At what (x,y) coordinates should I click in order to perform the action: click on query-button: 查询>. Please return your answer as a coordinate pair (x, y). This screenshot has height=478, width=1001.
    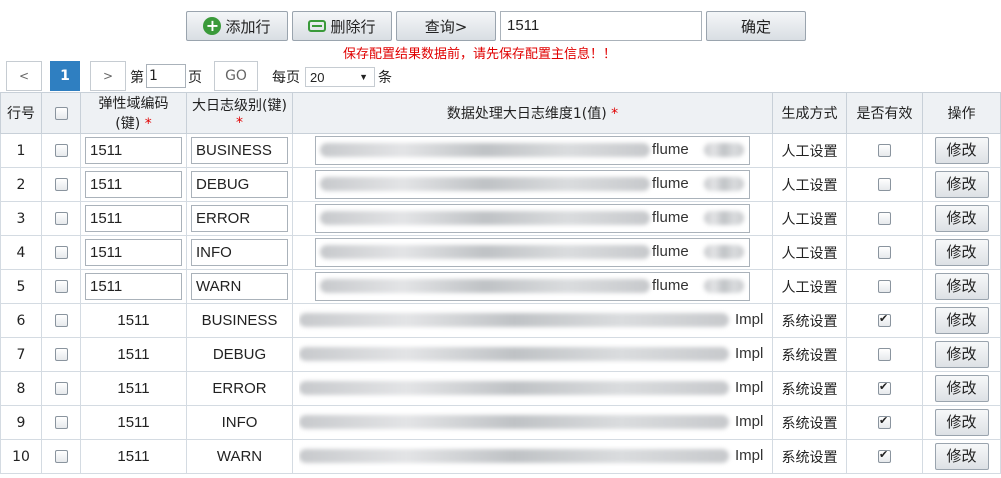
    Looking at the image, I should click on (446, 26).